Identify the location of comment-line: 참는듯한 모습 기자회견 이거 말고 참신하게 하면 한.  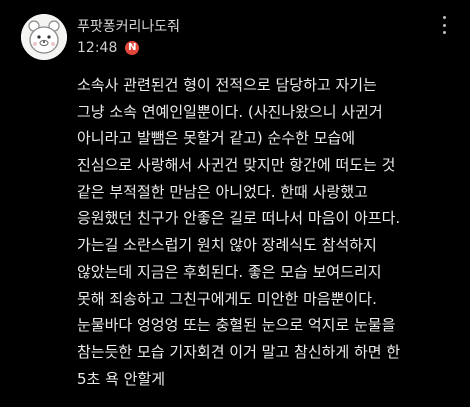
(239, 351).